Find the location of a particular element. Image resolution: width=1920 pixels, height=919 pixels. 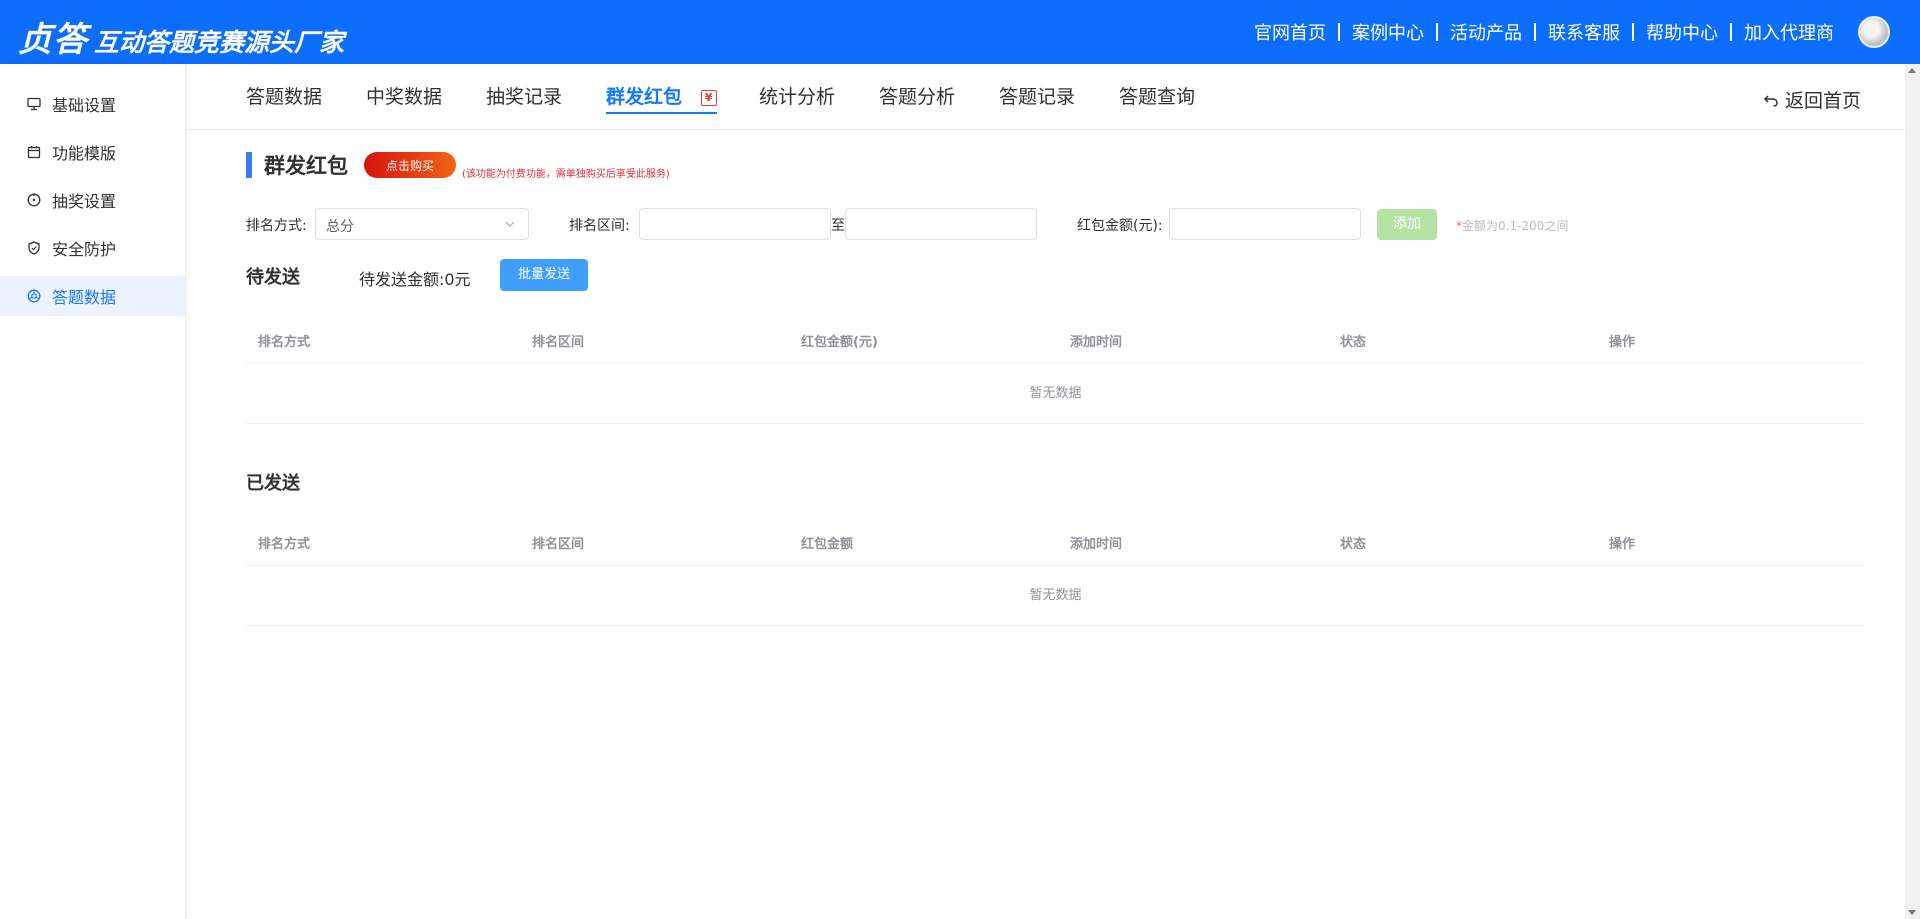

sent-title: 已发送 is located at coordinates (273, 483).